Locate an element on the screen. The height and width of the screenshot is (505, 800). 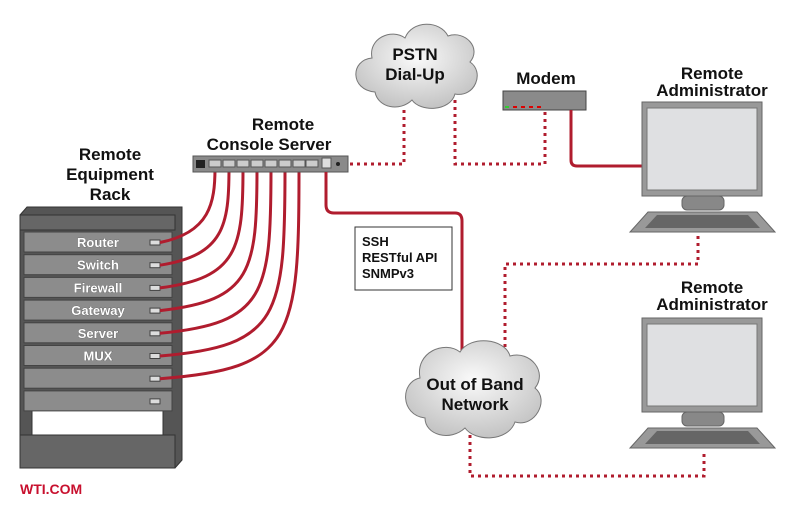
oob-cloud: Out of Band Network is located at coordinates (473, 389).